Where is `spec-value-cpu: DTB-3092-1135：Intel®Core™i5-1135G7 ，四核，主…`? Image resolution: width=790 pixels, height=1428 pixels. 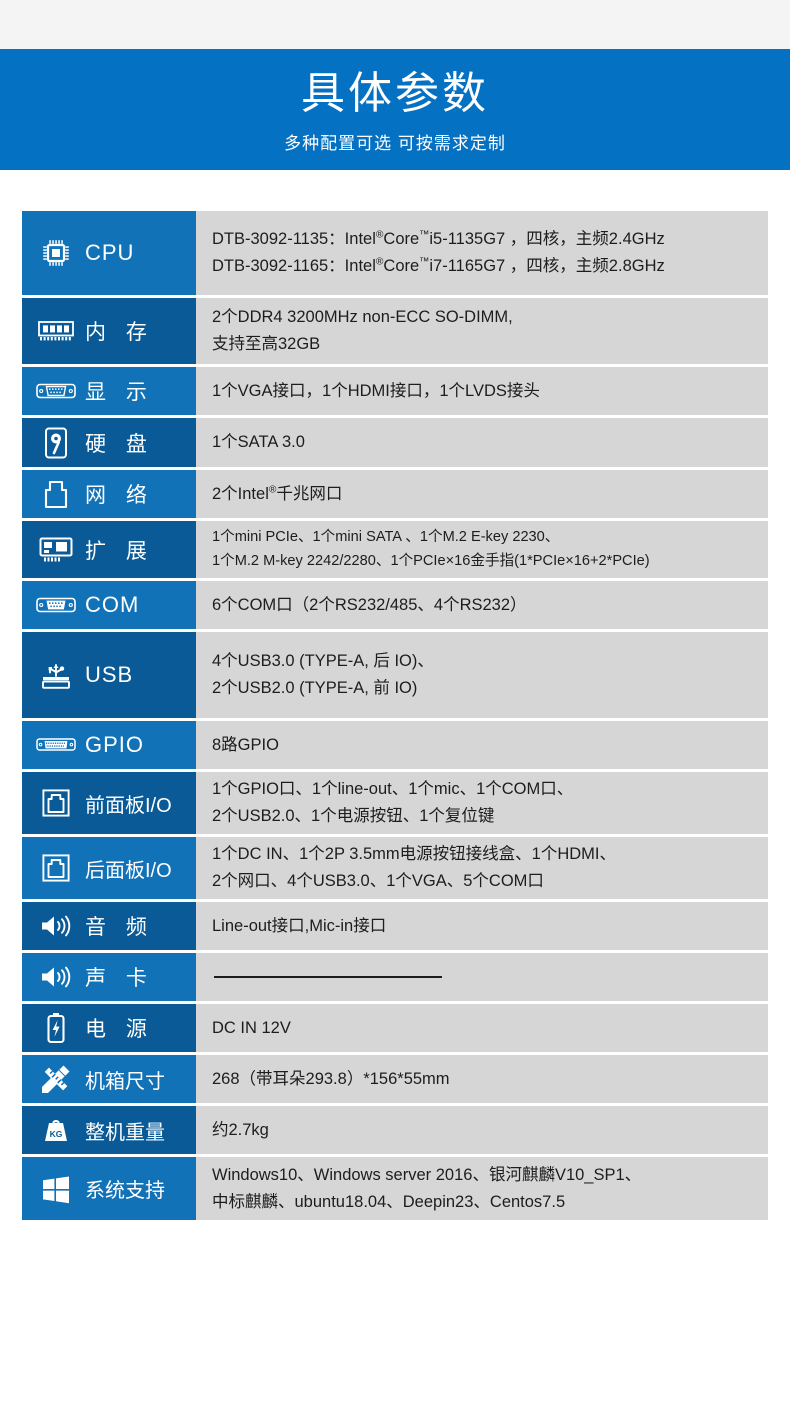 spec-value-cpu: DTB-3092-1135：Intel®Core™i5-1135G7 ，四核，主… is located at coordinates (482, 253).